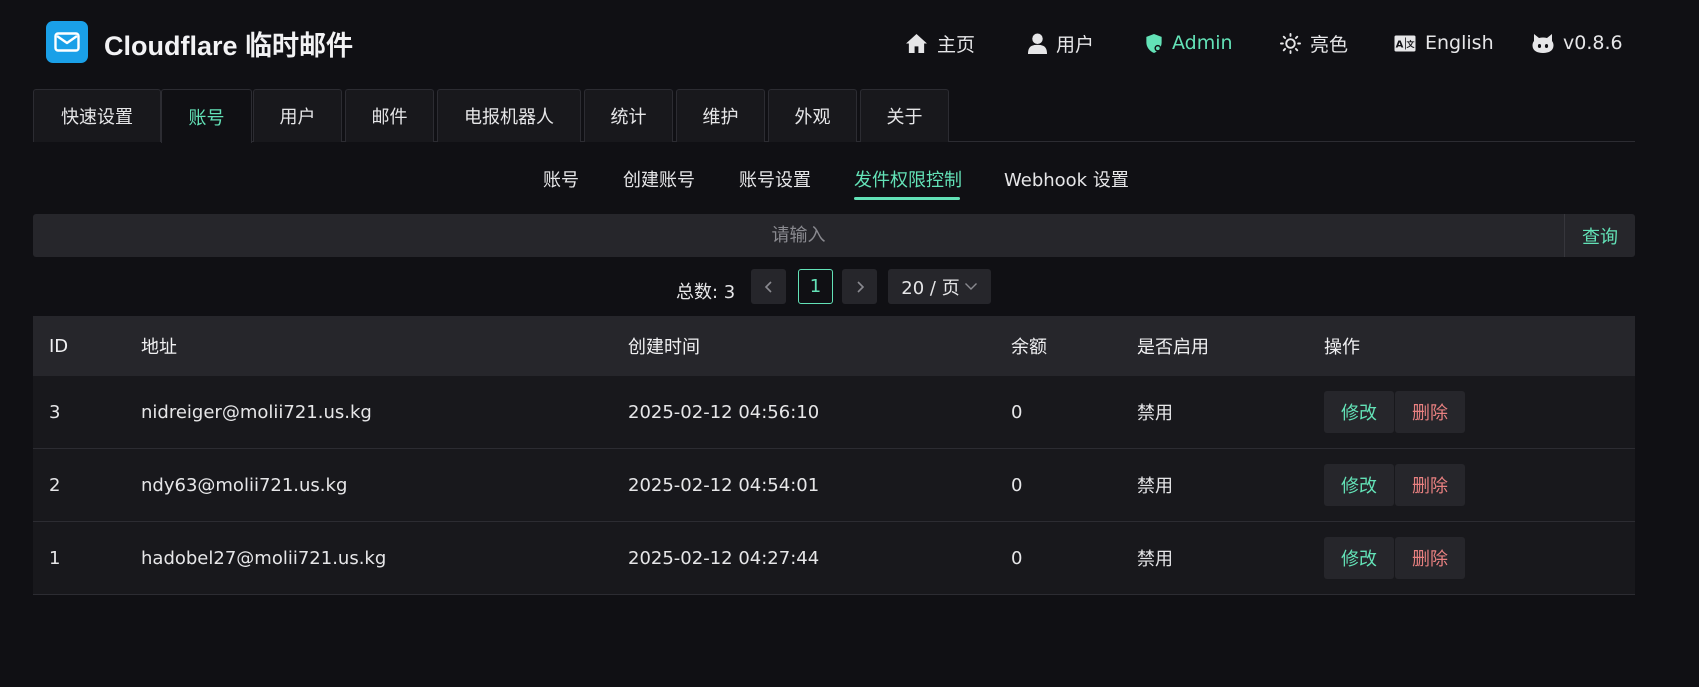 The width and height of the screenshot is (1699, 687). What do you see at coordinates (1173, 346) in the screenshot?
I see `header-enabled: 是否启用` at bounding box center [1173, 346].